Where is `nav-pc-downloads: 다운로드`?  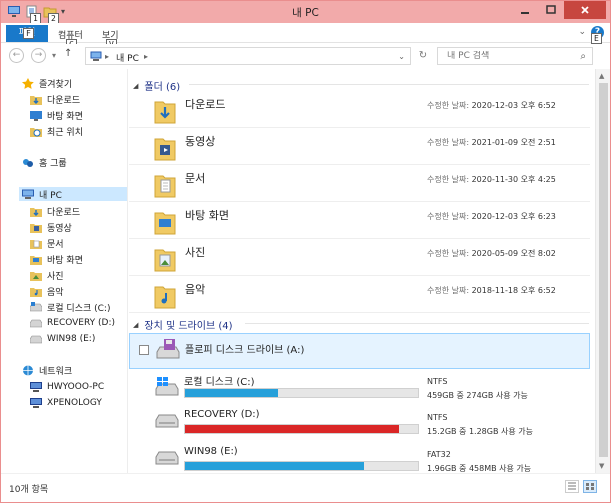
nav-pc-downloads: 다운로드 is located at coordinates (55, 211).